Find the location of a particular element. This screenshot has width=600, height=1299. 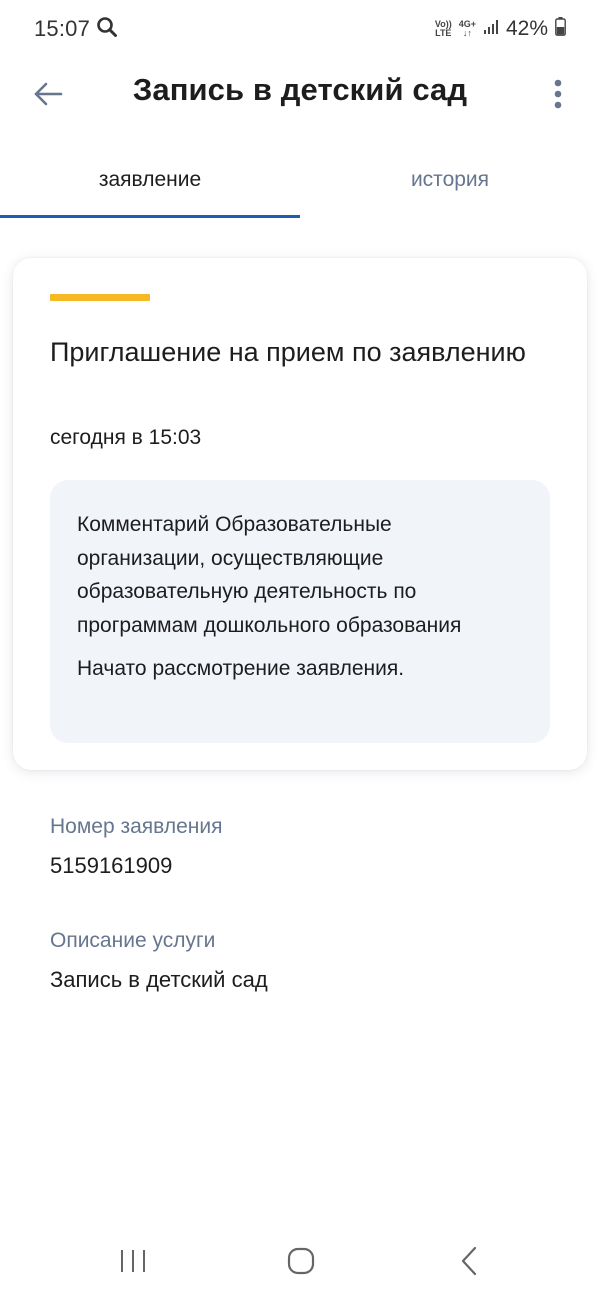

status-date: сегодня в 15:03 is located at coordinates (126, 437).